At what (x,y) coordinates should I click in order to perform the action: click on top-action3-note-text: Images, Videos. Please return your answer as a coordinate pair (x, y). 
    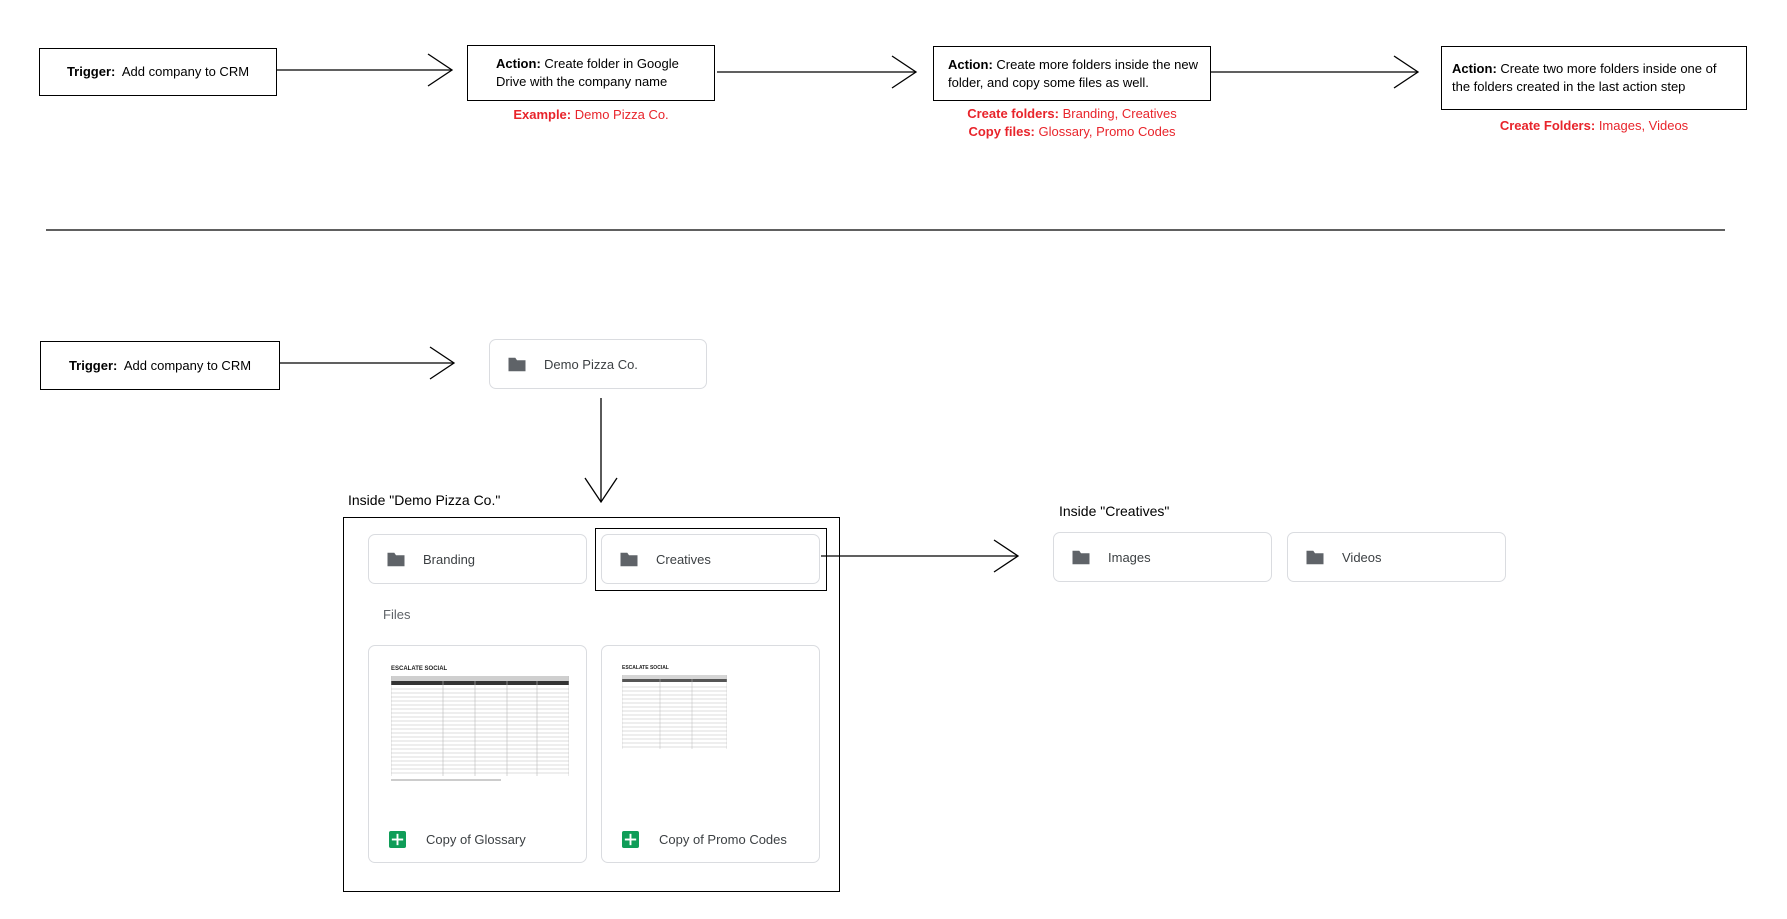
    Looking at the image, I should click on (1643, 125).